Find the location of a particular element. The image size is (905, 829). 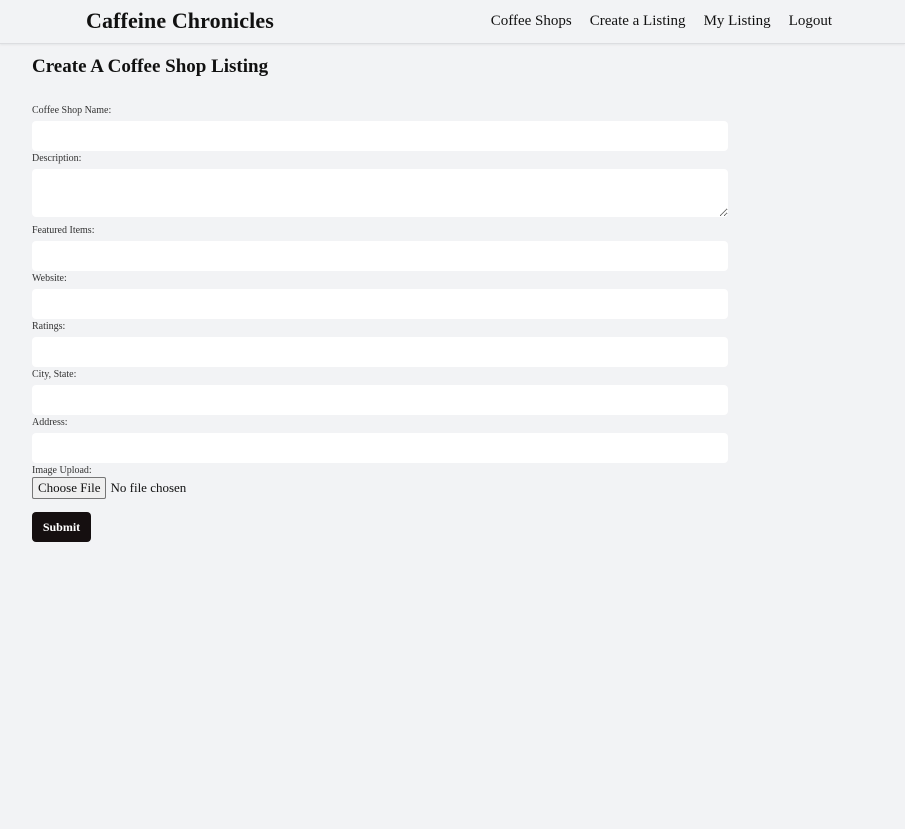

coffee-shop-name-input is located at coordinates (380, 136).